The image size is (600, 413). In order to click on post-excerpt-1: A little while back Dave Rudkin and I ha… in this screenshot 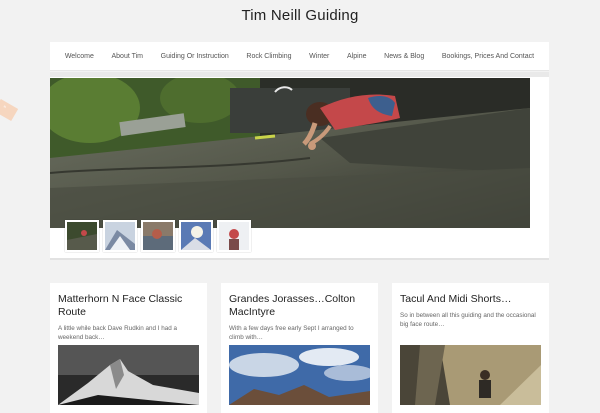, I will do `click(118, 333)`.